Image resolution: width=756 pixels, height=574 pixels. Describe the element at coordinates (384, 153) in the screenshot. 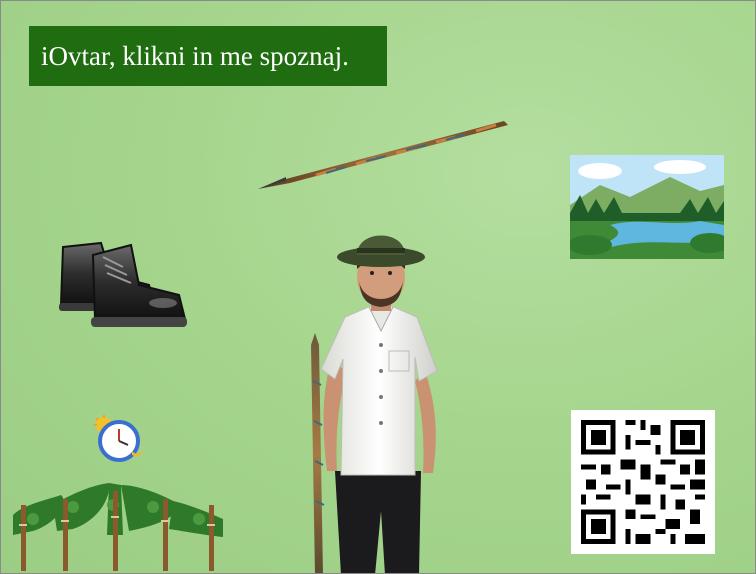

I see `spear-icon` at that location.